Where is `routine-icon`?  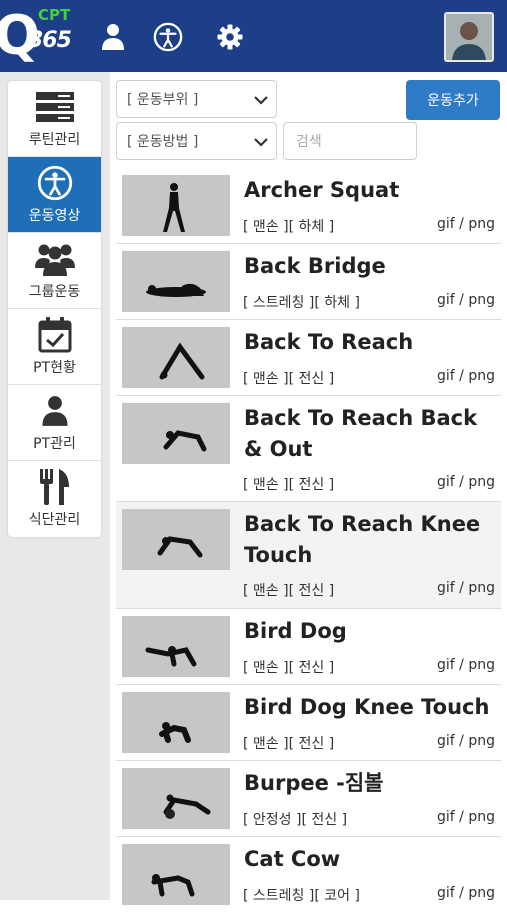 routine-icon is located at coordinates (54, 107).